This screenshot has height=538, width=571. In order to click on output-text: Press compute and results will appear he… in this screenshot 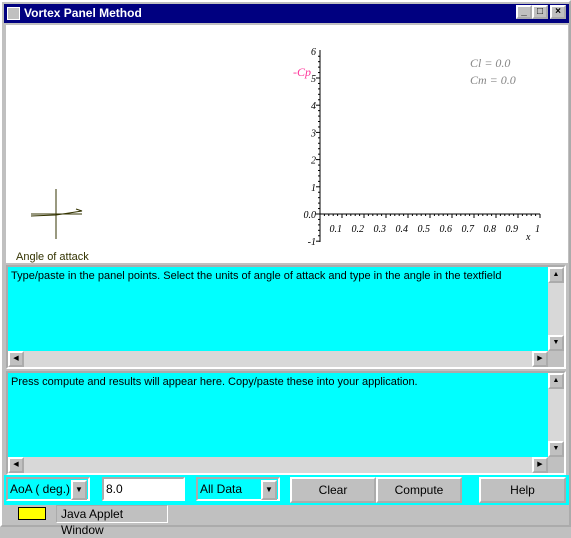, I will do `click(214, 382)`.